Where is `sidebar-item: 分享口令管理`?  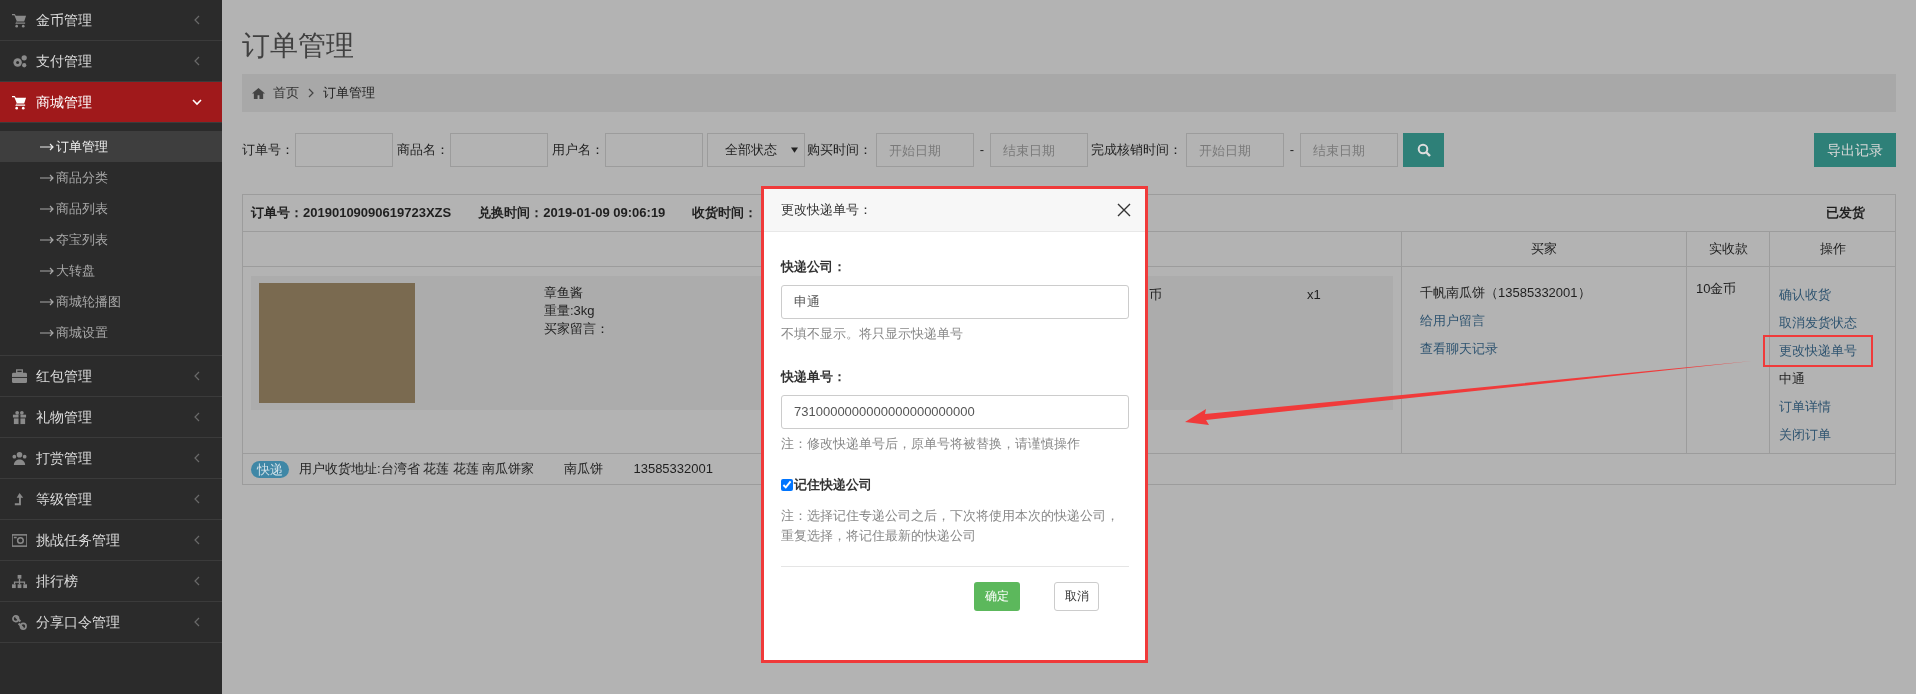 sidebar-item: 分享口令管理 is located at coordinates (111, 622).